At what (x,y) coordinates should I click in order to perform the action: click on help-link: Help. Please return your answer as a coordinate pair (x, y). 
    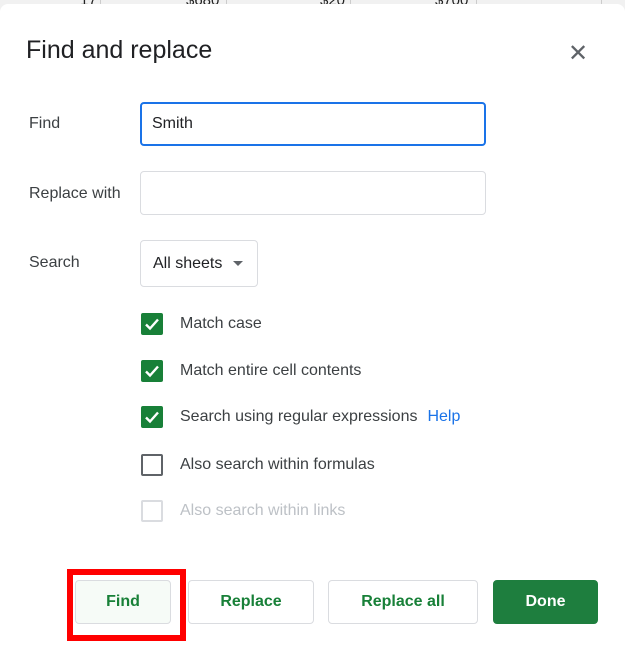
    Looking at the image, I should click on (443, 417).